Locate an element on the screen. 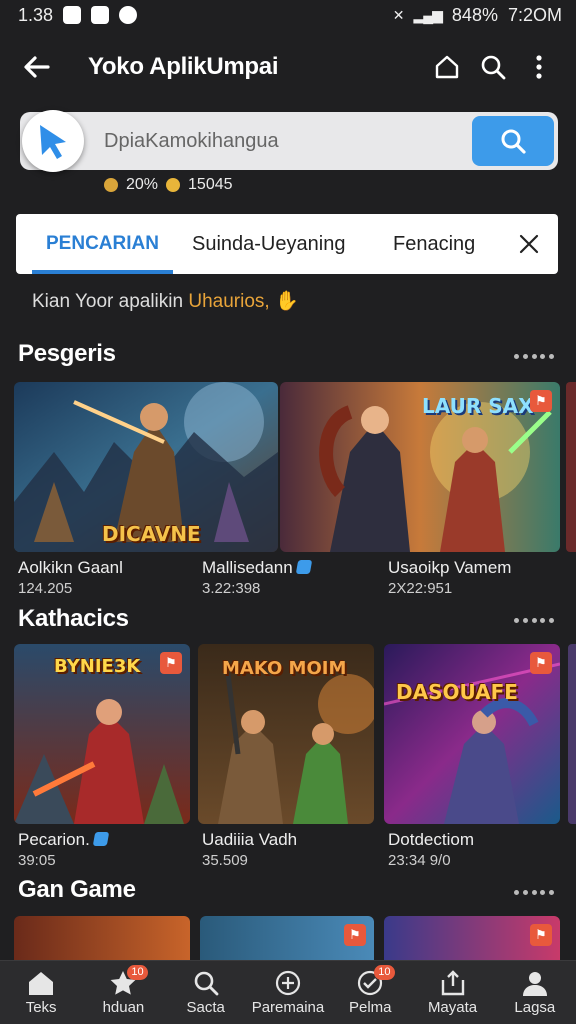  game-name: Dotdectiom is located at coordinates (431, 839).